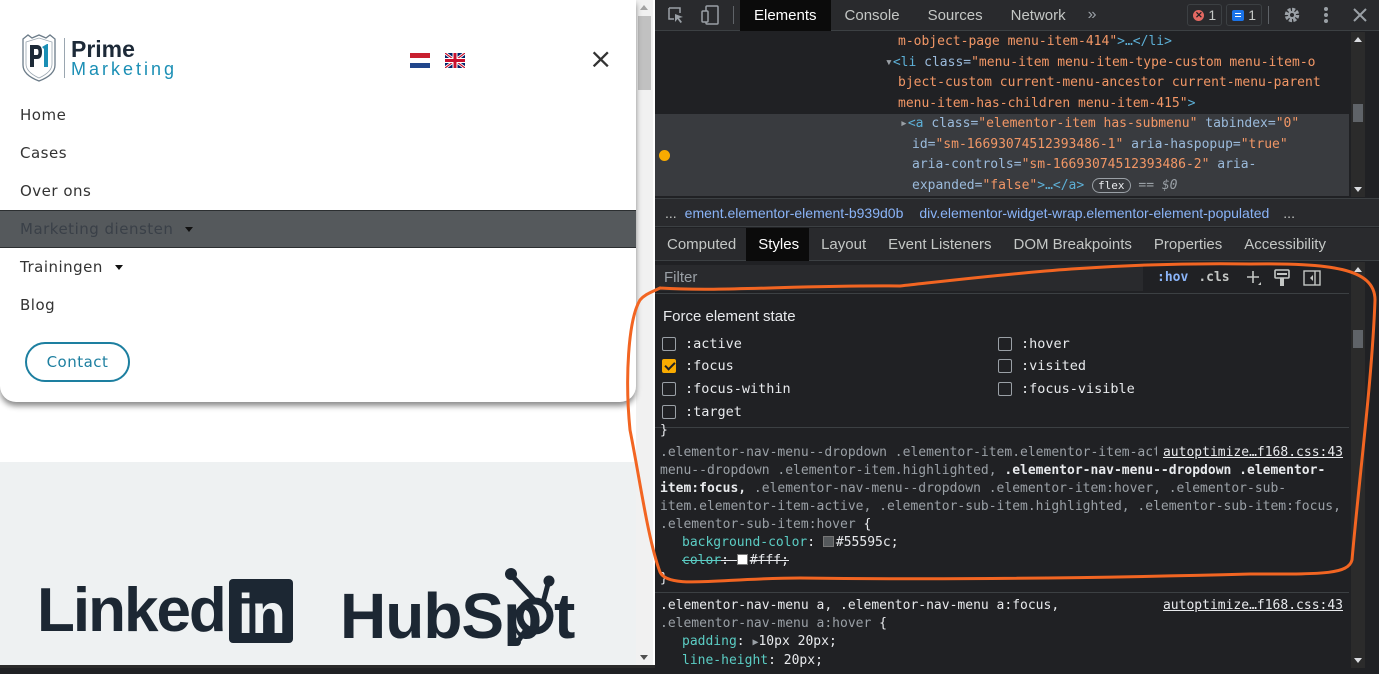 The image size is (1379, 674). Describe the element at coordinates (1358, 465) in the screenshot. I see `styles-pane-scrollbar` at that location.